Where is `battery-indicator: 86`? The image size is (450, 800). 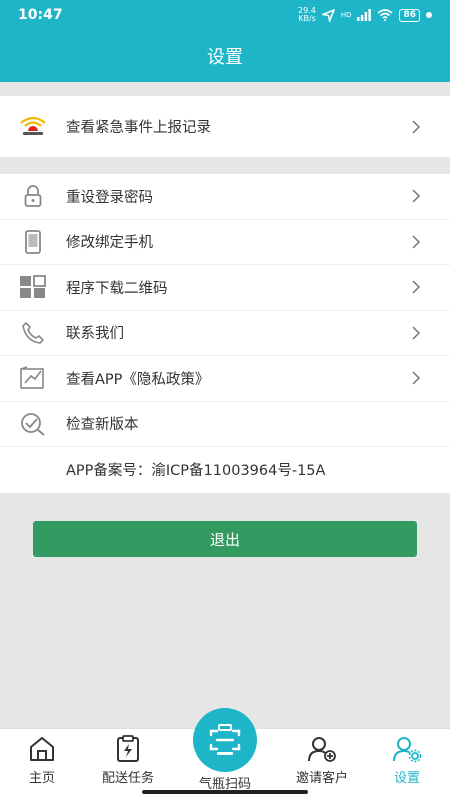
battery-indicator: 86 is located at coordinates (409, 15).